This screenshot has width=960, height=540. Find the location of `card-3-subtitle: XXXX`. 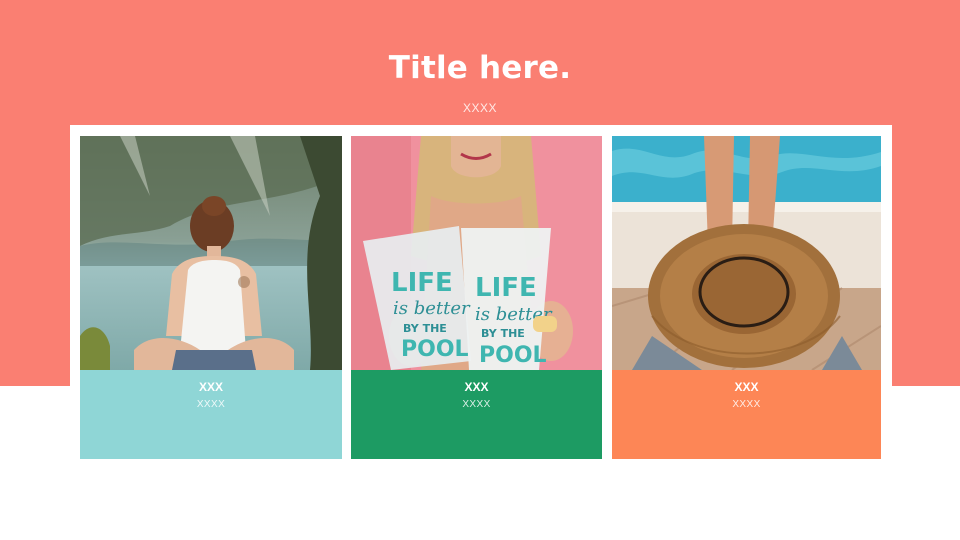

card-3-subtitle: XXXX is located at coordinates (746, 404).